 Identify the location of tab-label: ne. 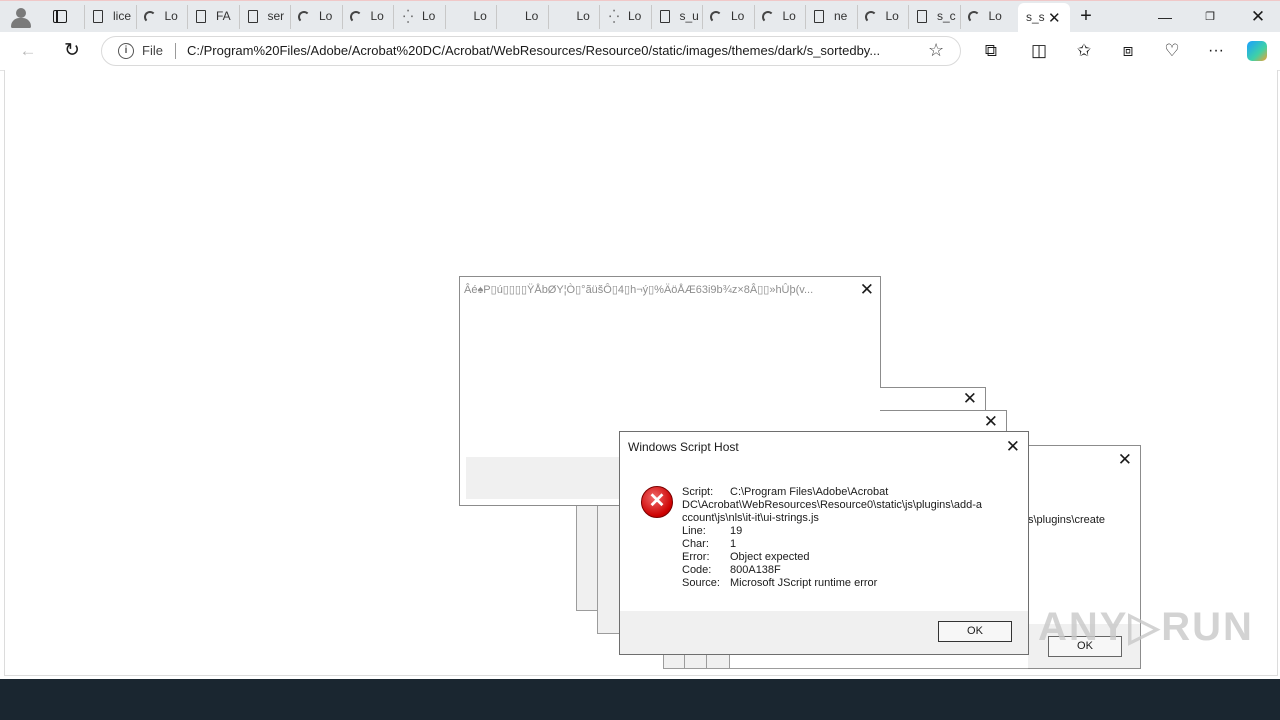
(841, 16).